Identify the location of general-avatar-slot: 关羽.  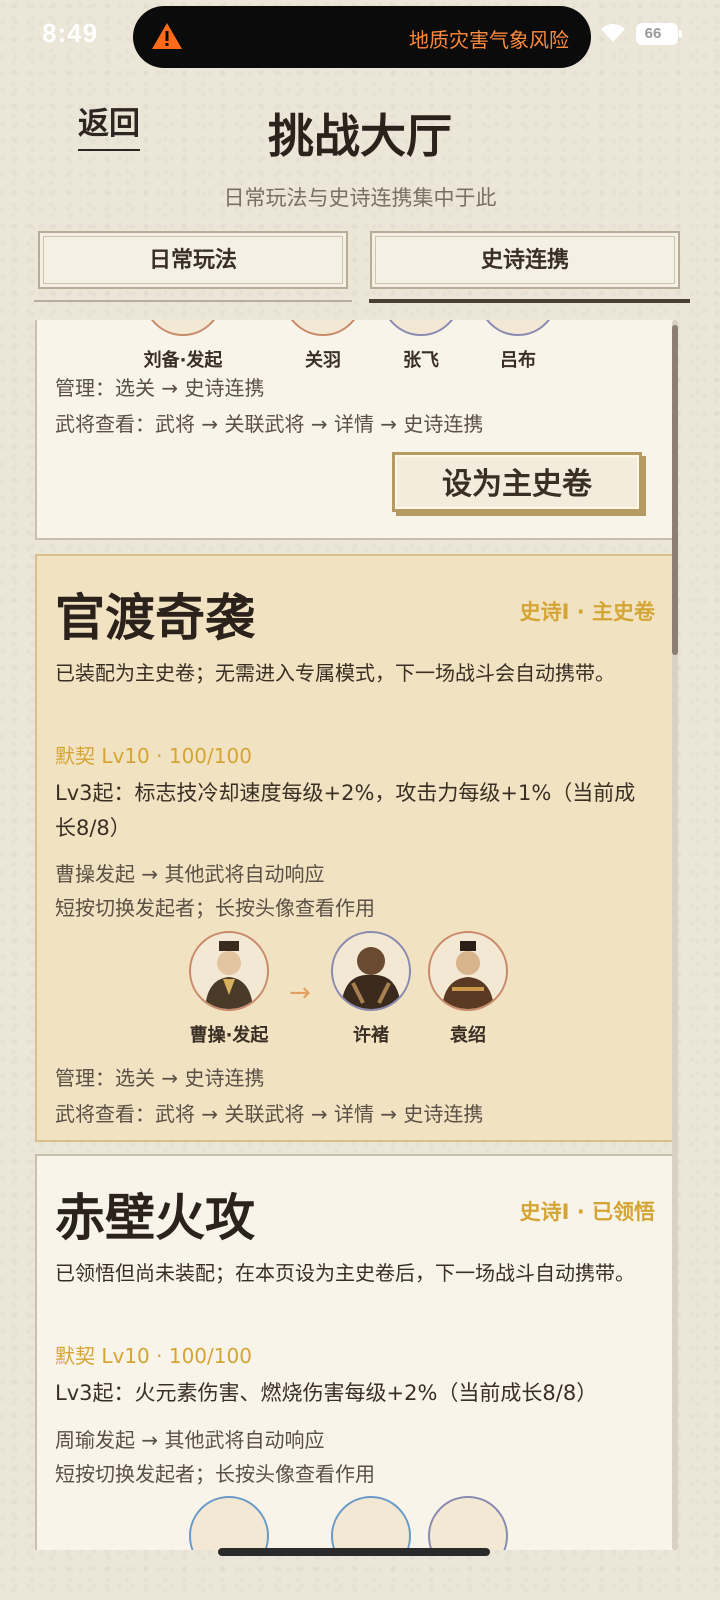
(323, 346).